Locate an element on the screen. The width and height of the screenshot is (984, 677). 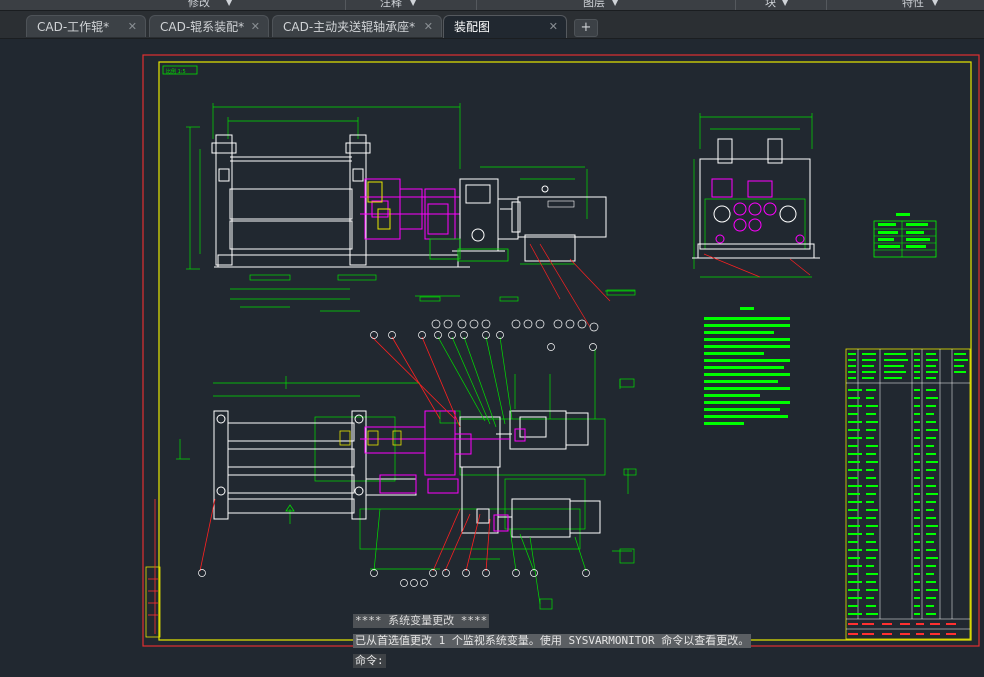
command-prompt: 命令: is located at coordinates (369, 661).